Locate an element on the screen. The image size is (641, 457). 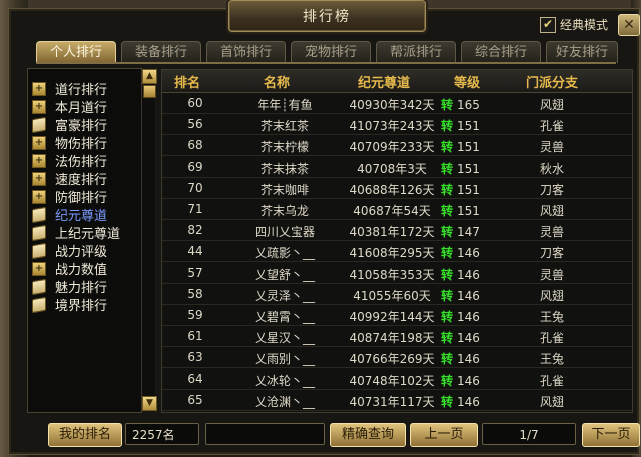
tab-overall: 综合排行 is located at coordinates (501, 52).